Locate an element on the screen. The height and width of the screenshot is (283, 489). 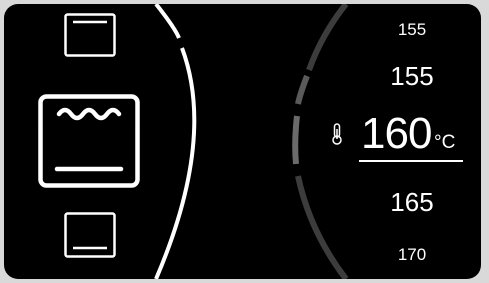
oven-convection-icon is located at coordinates (89, 141).